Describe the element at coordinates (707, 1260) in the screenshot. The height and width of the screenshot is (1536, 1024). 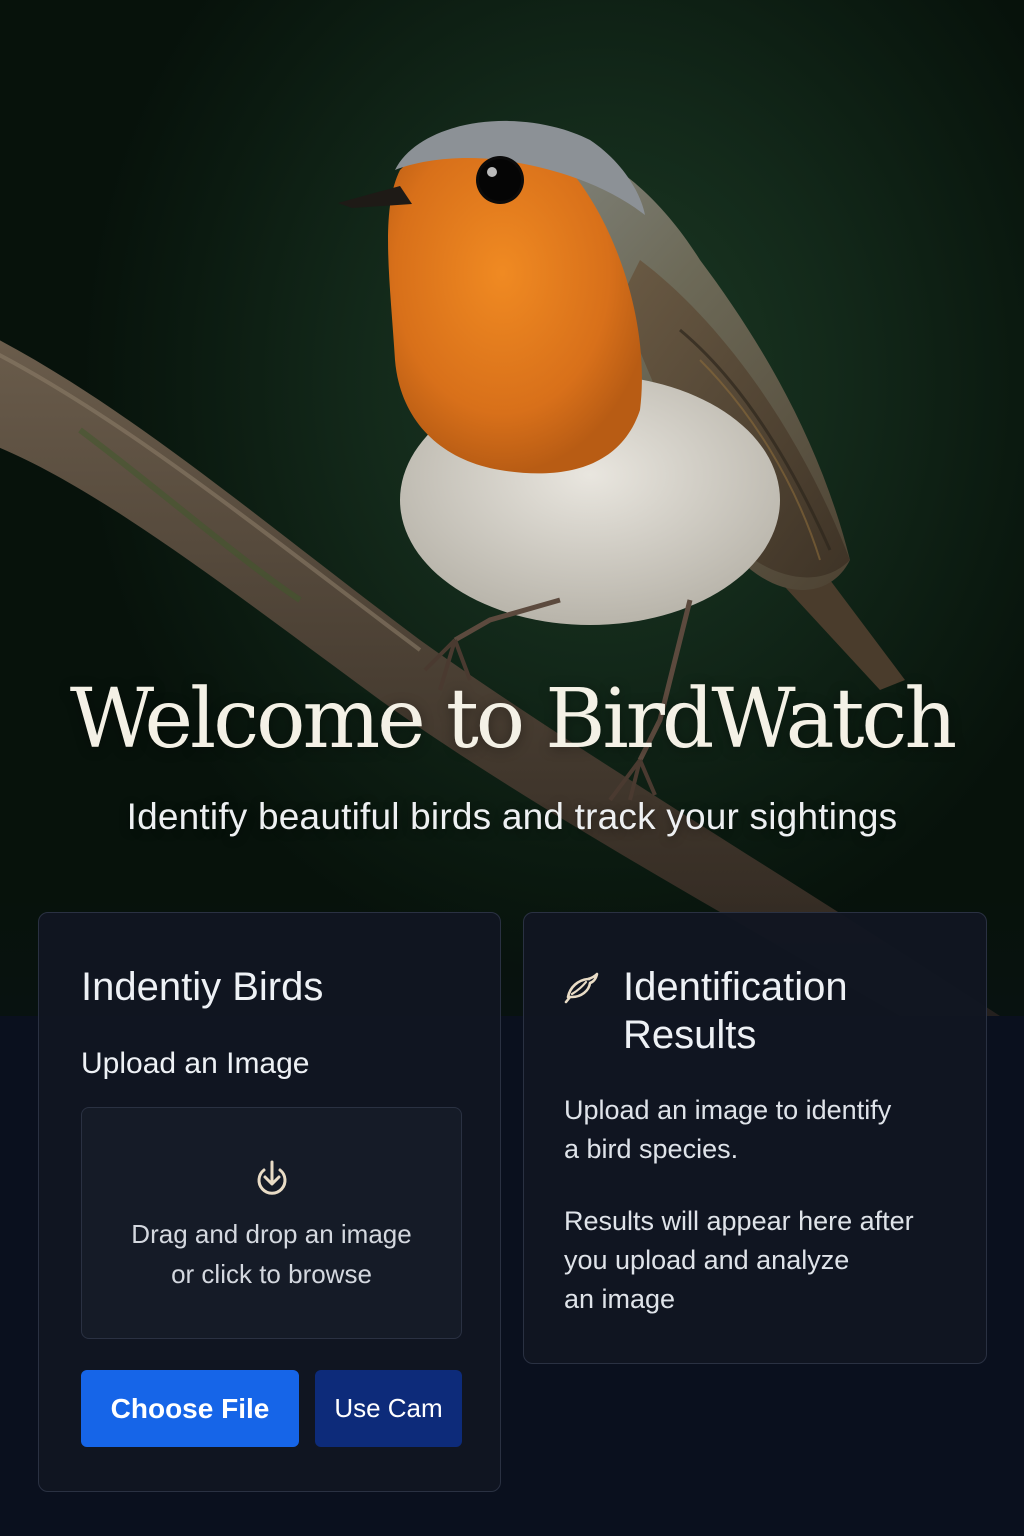
I see `results-placeholder-line-2: you upload and analyze` at that location.